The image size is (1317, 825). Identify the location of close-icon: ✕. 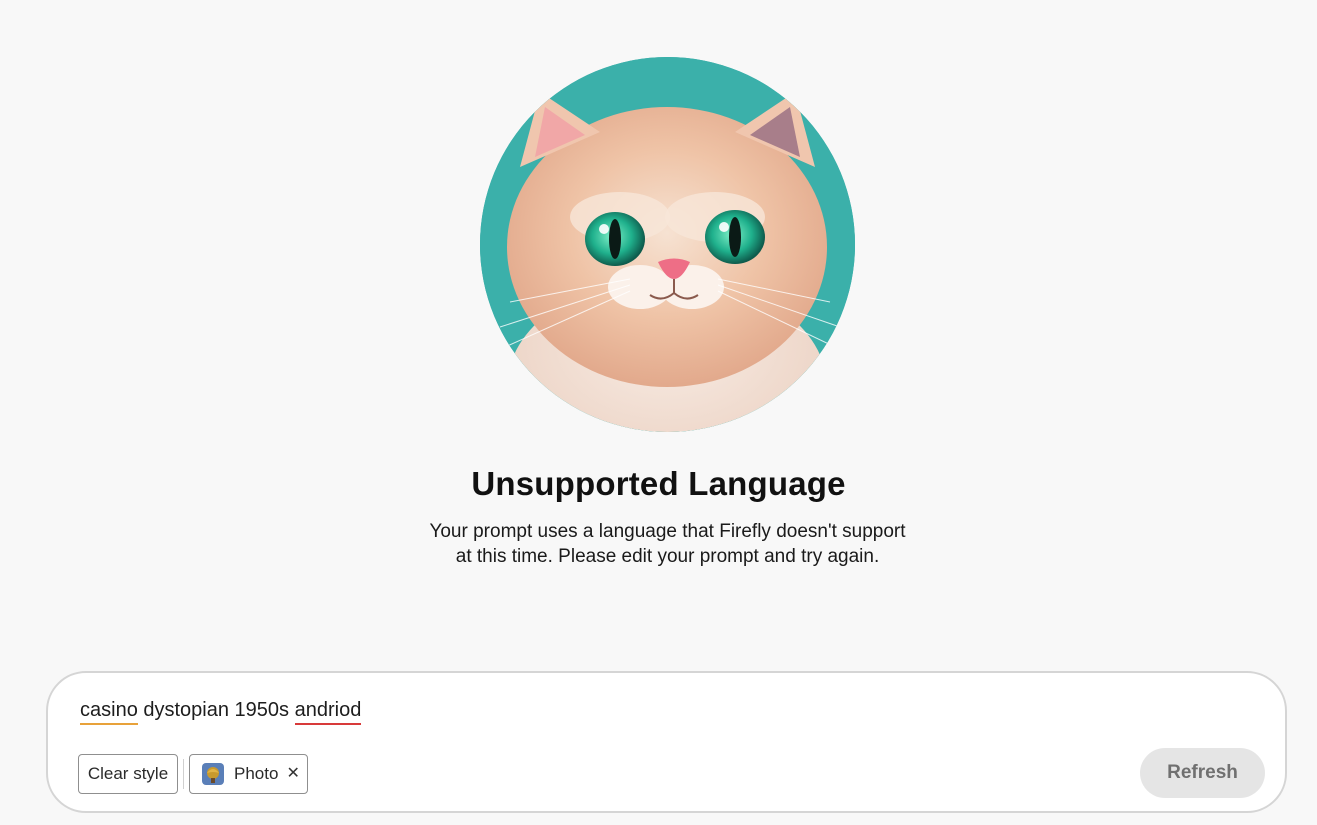
(292, 774).